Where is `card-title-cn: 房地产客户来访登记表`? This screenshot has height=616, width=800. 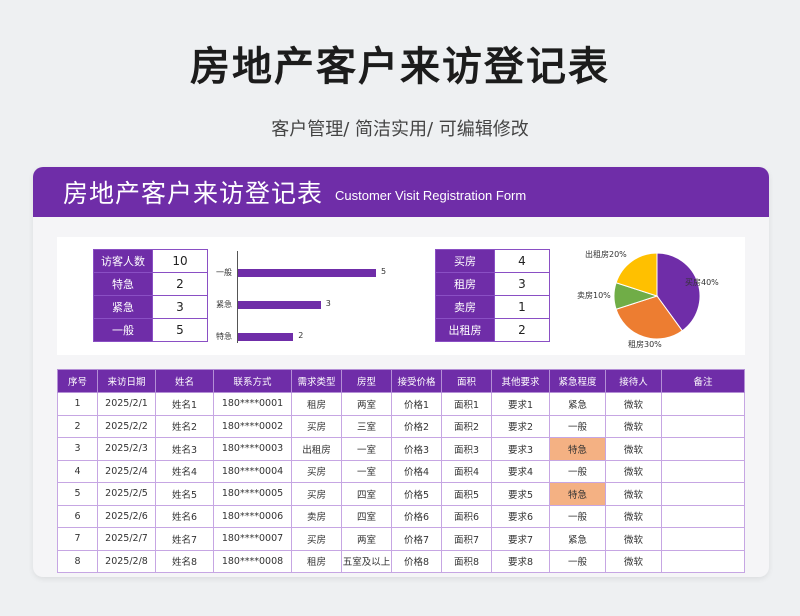 card-title-cn: 房地产客户来访登记表 is located at coordinates (193, 193).